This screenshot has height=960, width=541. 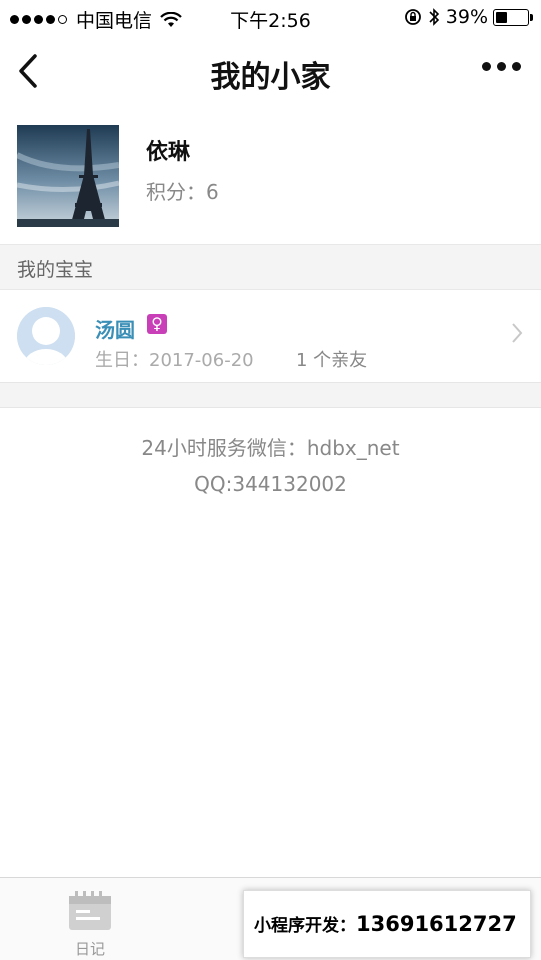 I want to click on status-bar: 中国电信 下午2:56 39%, so click(x=270, y=18).